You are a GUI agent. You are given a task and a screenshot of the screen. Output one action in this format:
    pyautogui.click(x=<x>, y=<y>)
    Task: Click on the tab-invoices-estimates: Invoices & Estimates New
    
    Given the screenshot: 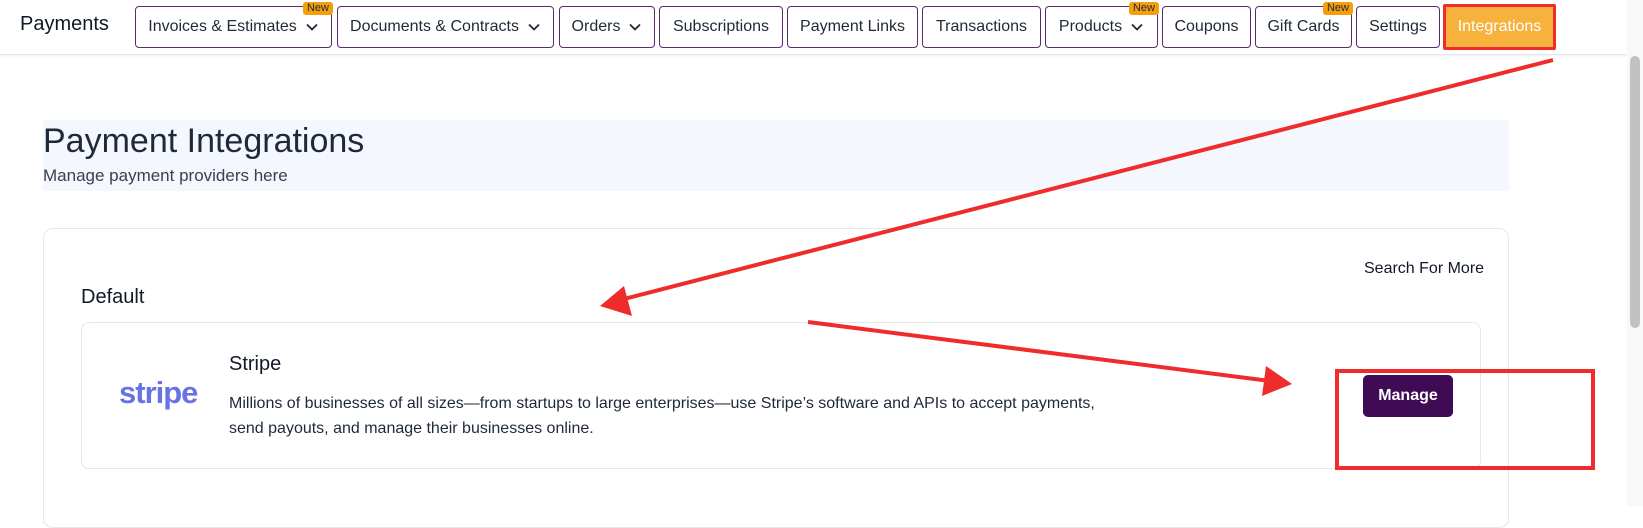 What is the action you would take?
    pyautogui.click(x=234, y=25)
    